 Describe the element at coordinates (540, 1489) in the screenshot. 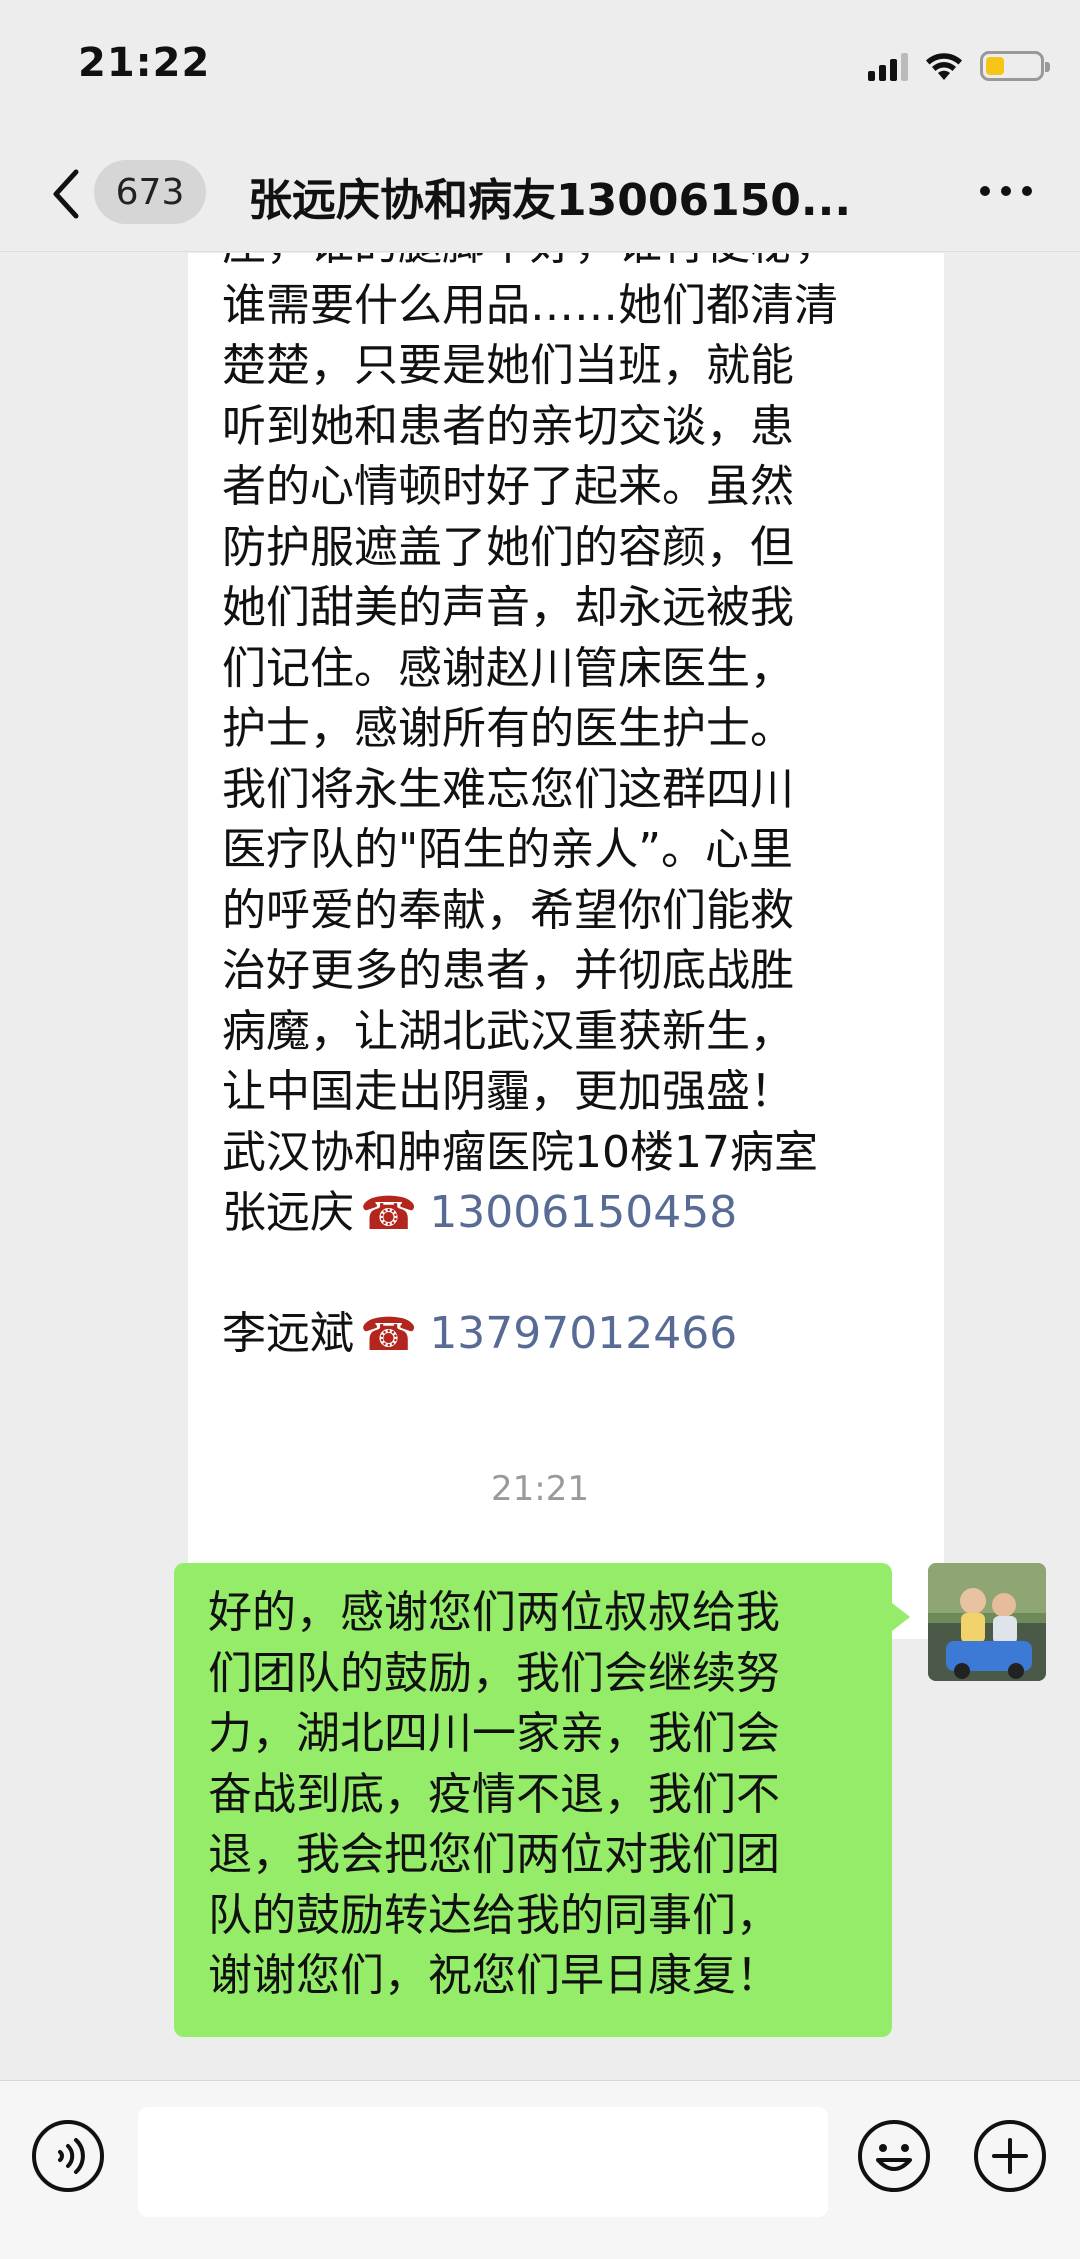

I see `message-timestamp: 21:21` at that location.